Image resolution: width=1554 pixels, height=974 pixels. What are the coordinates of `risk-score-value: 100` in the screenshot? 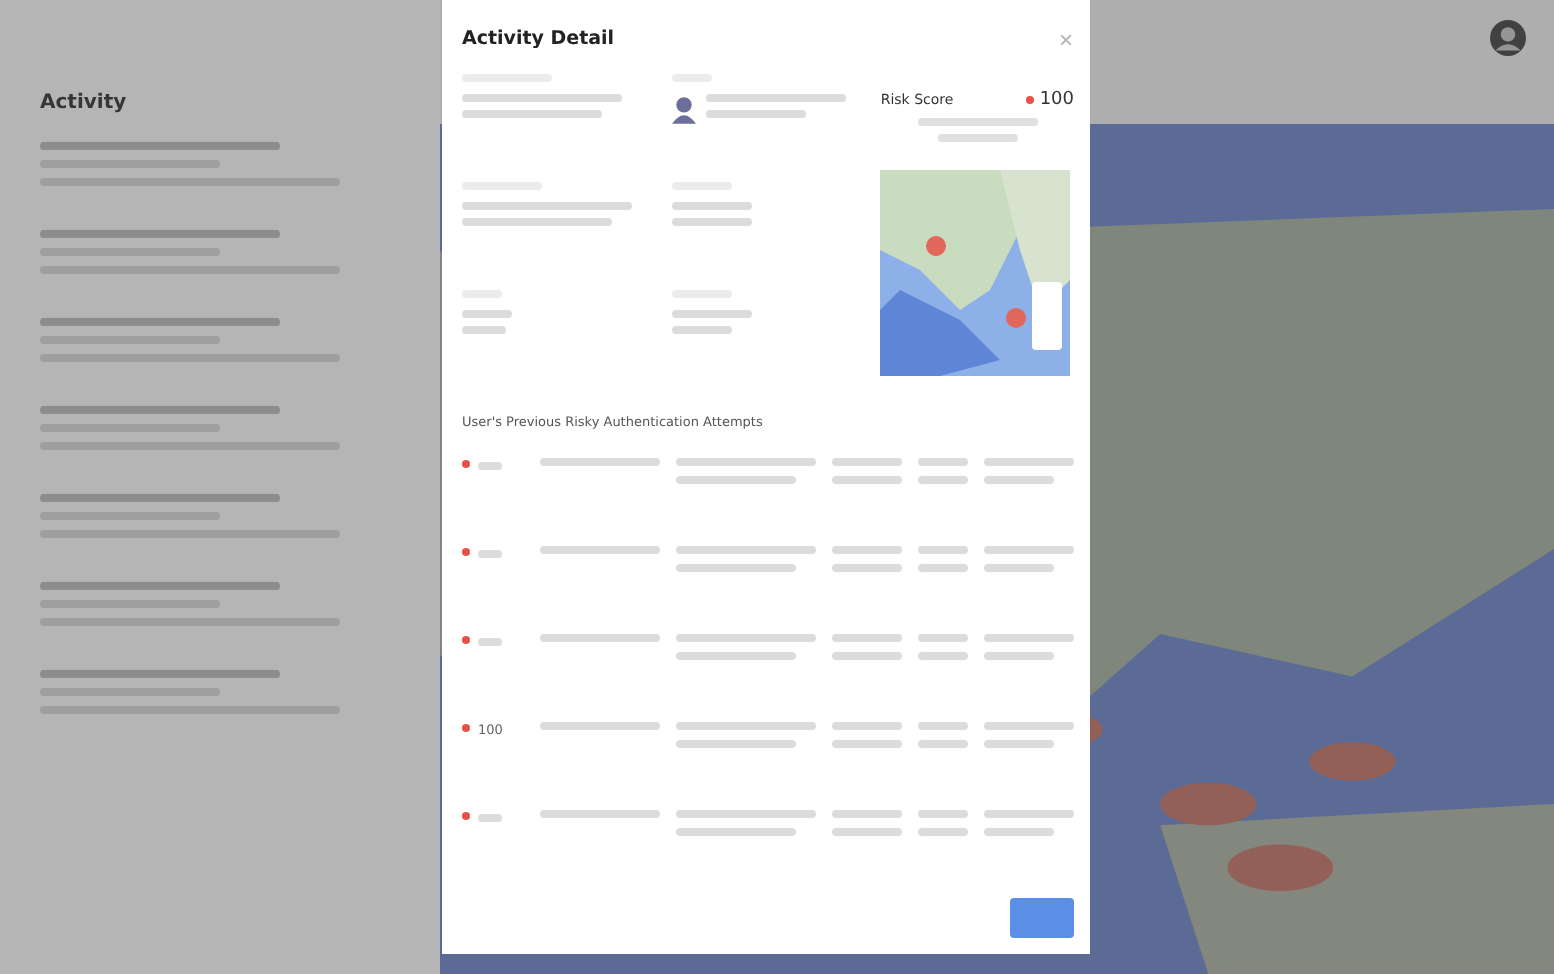 It's located at (1057, 100).